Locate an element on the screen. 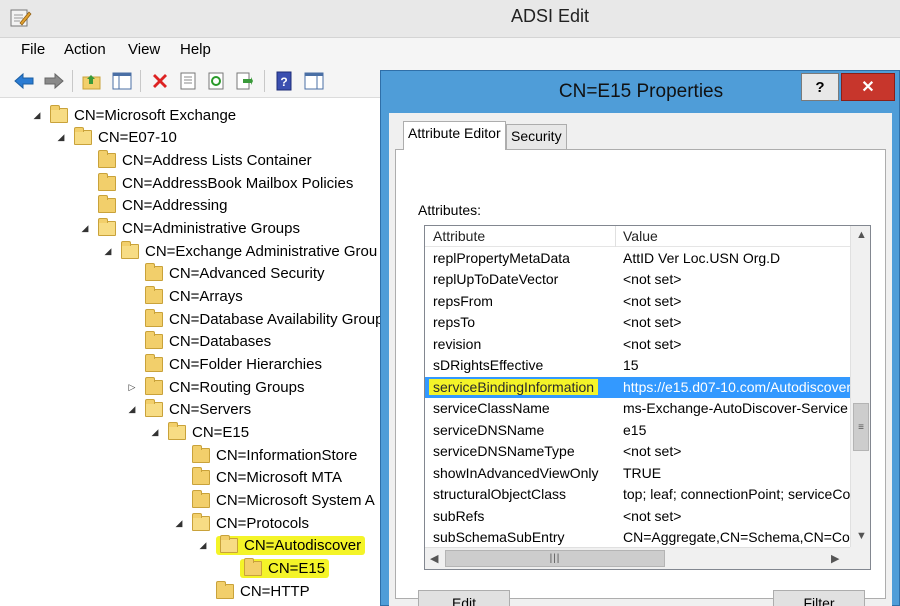  show-action-pane-icon is located at coordinates (314, 81).